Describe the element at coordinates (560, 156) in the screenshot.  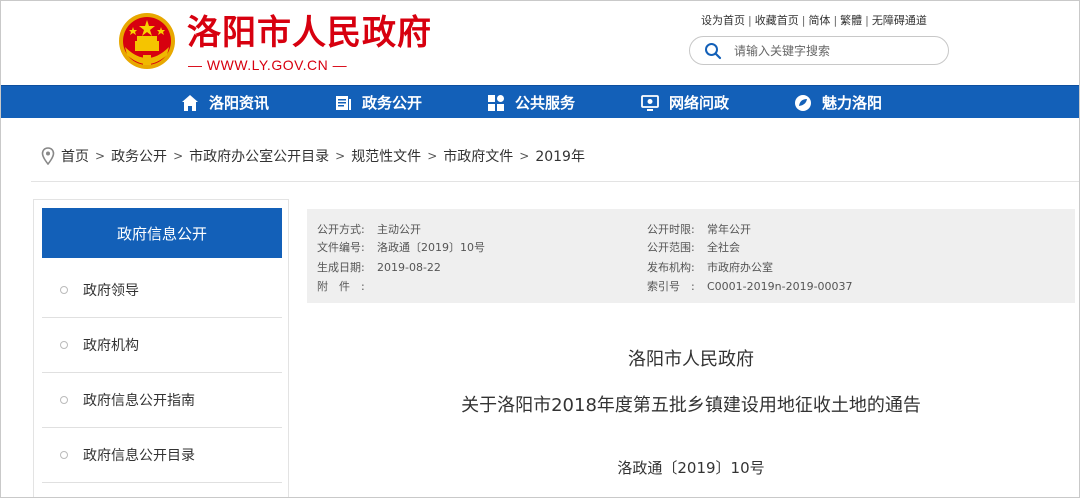
I see `breadcrumb-year: 2019年` at that location.